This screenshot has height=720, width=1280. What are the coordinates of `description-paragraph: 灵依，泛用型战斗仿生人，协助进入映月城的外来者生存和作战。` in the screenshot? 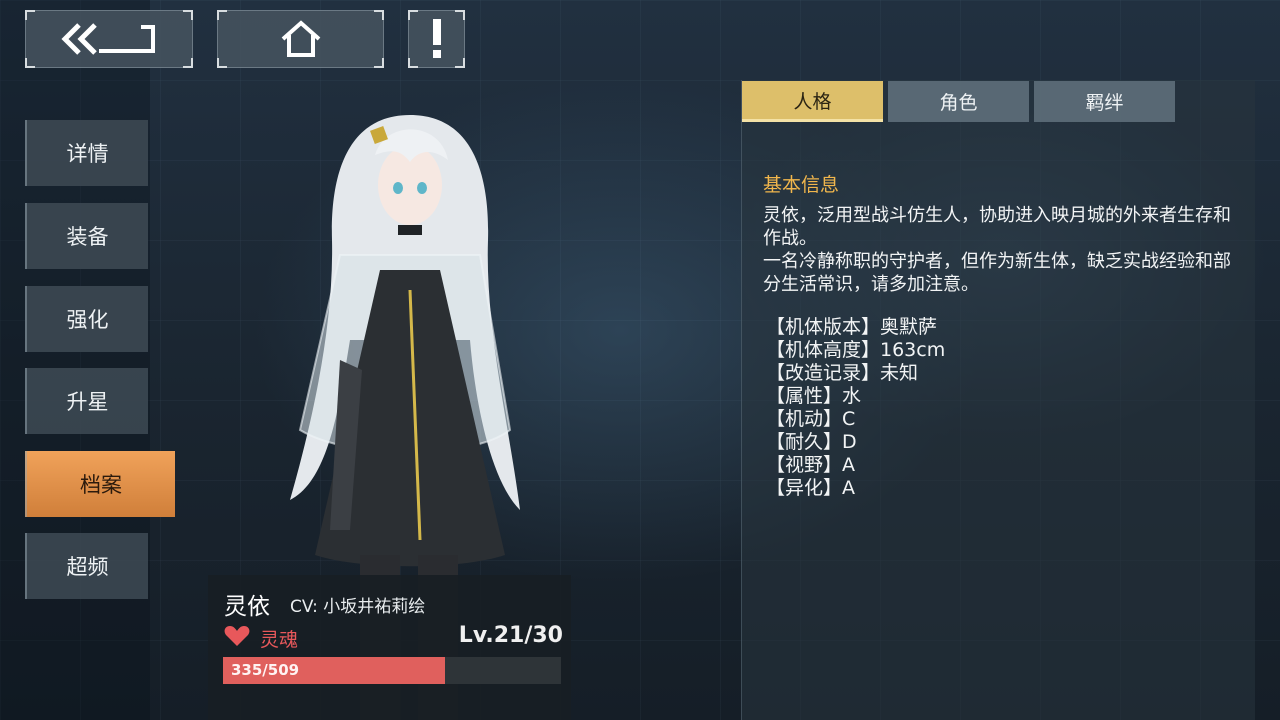 It's located at (997, 227).